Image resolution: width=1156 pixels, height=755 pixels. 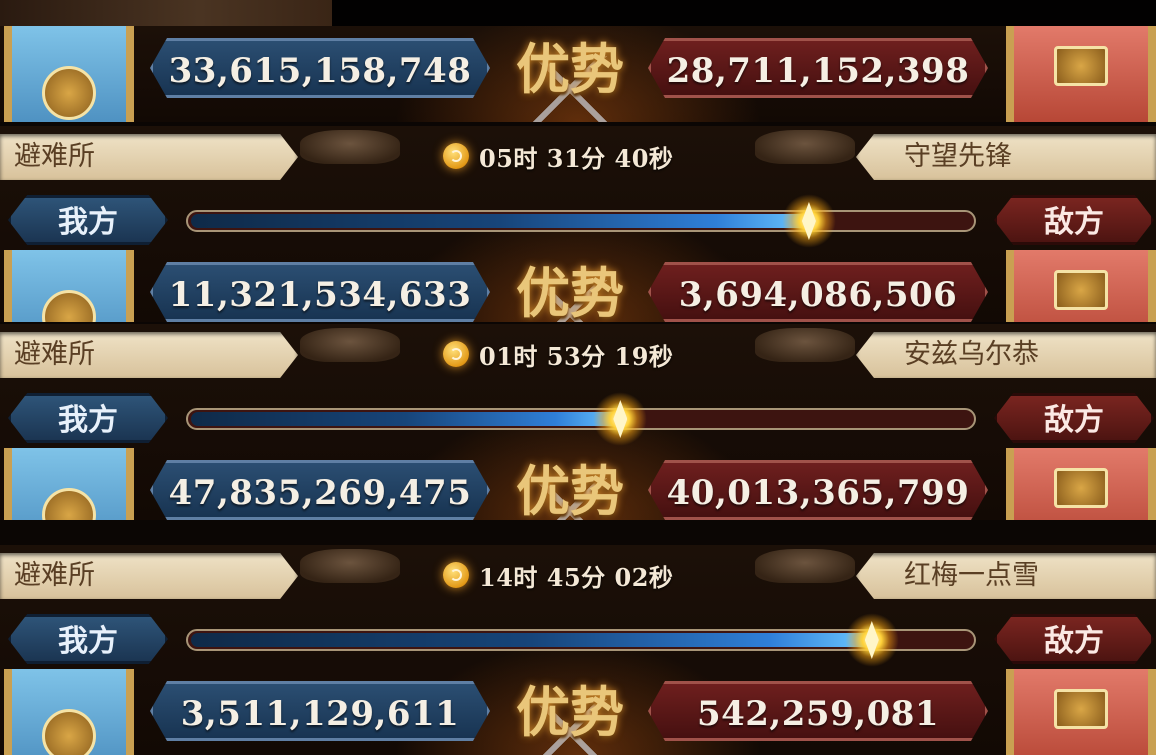 What do you see at coordinates (1006, 355) in the screenshot?
I see `enemy-alliance-name: 安兹乌尔恭` at bounding box center [1006, 355].